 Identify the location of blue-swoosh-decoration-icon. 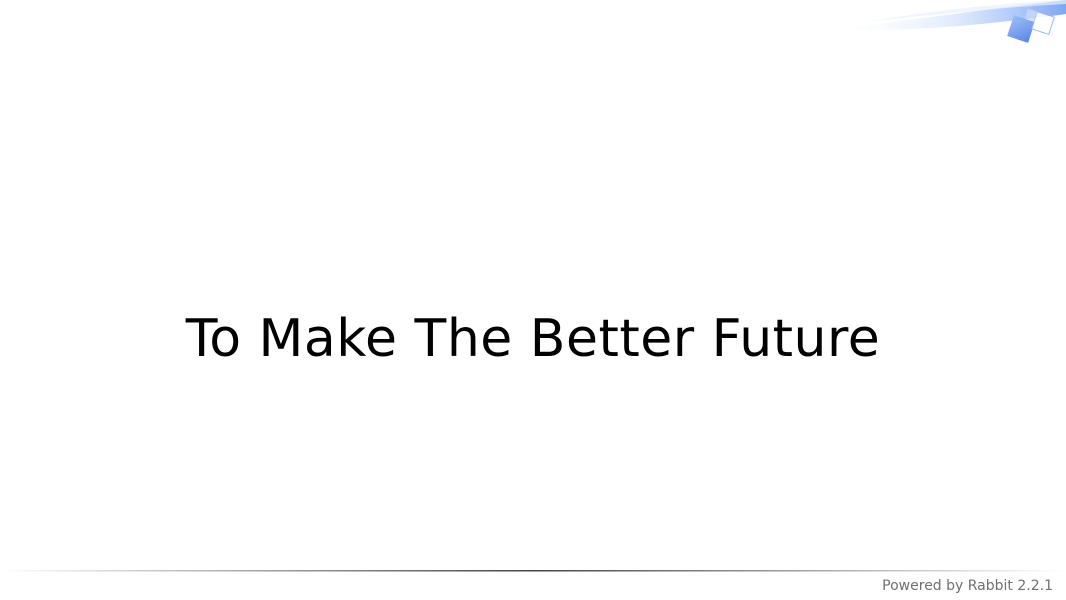
(946, 21).